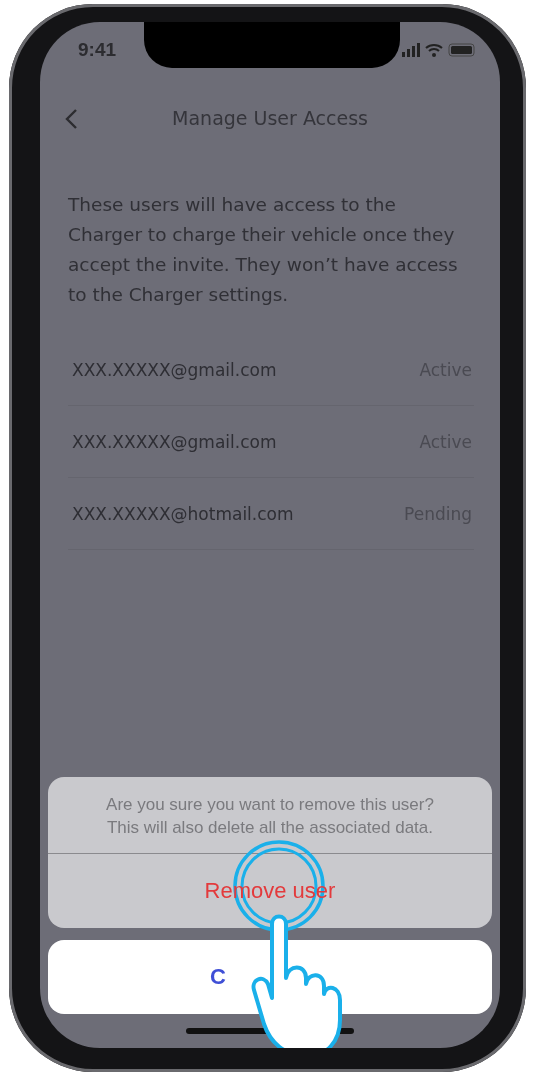  Describe the element at coordinates (97, 50) in the screenshot. I see `status-time: 9:41` at that location.